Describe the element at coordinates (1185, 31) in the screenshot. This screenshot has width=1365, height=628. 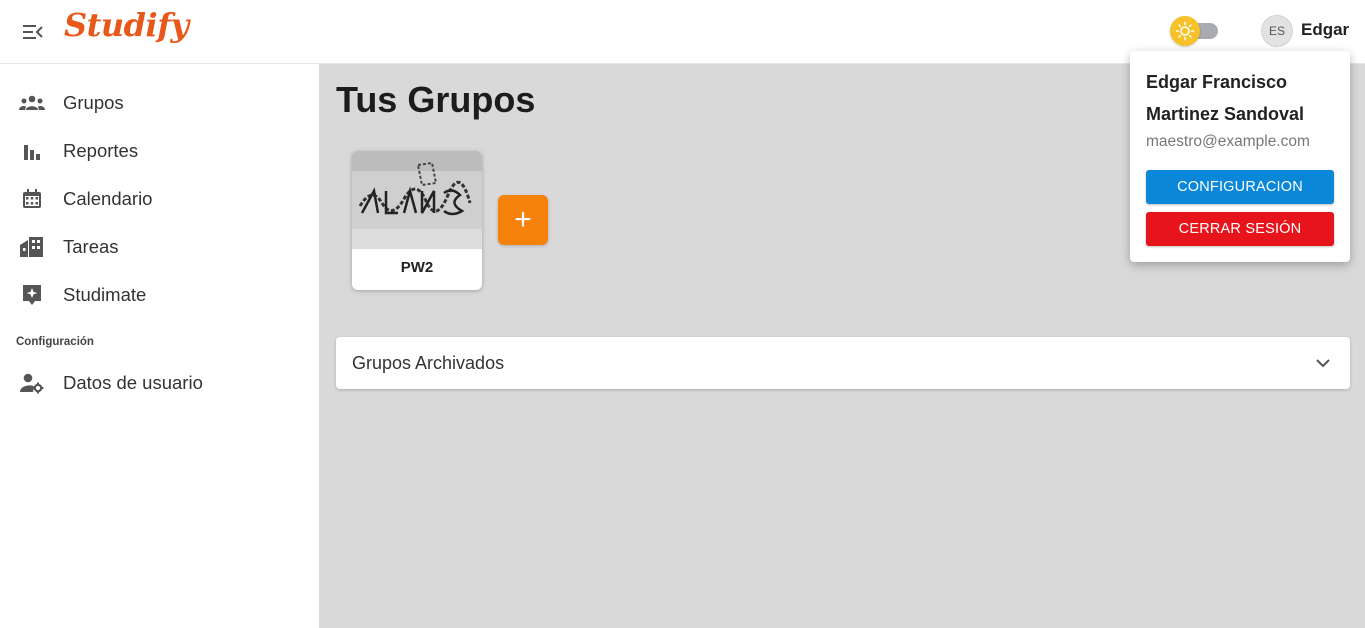
I see `sun-icon` at that location.